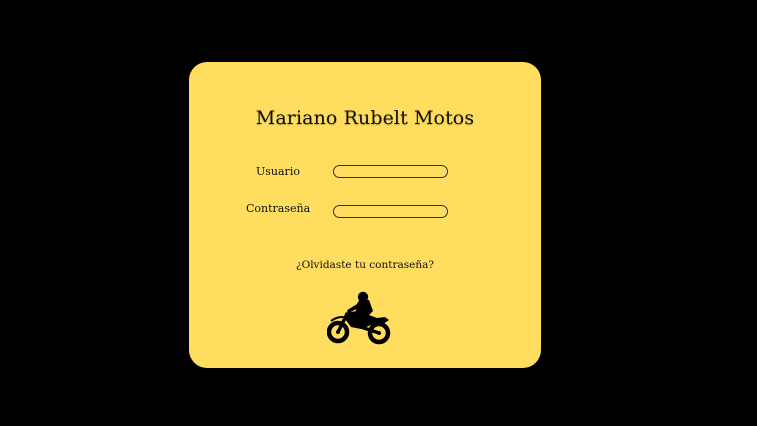 The width and height of the screenshot is (757, 426). I want to click on page-title: Mariano Rubelt Motos, so click(365, 118).